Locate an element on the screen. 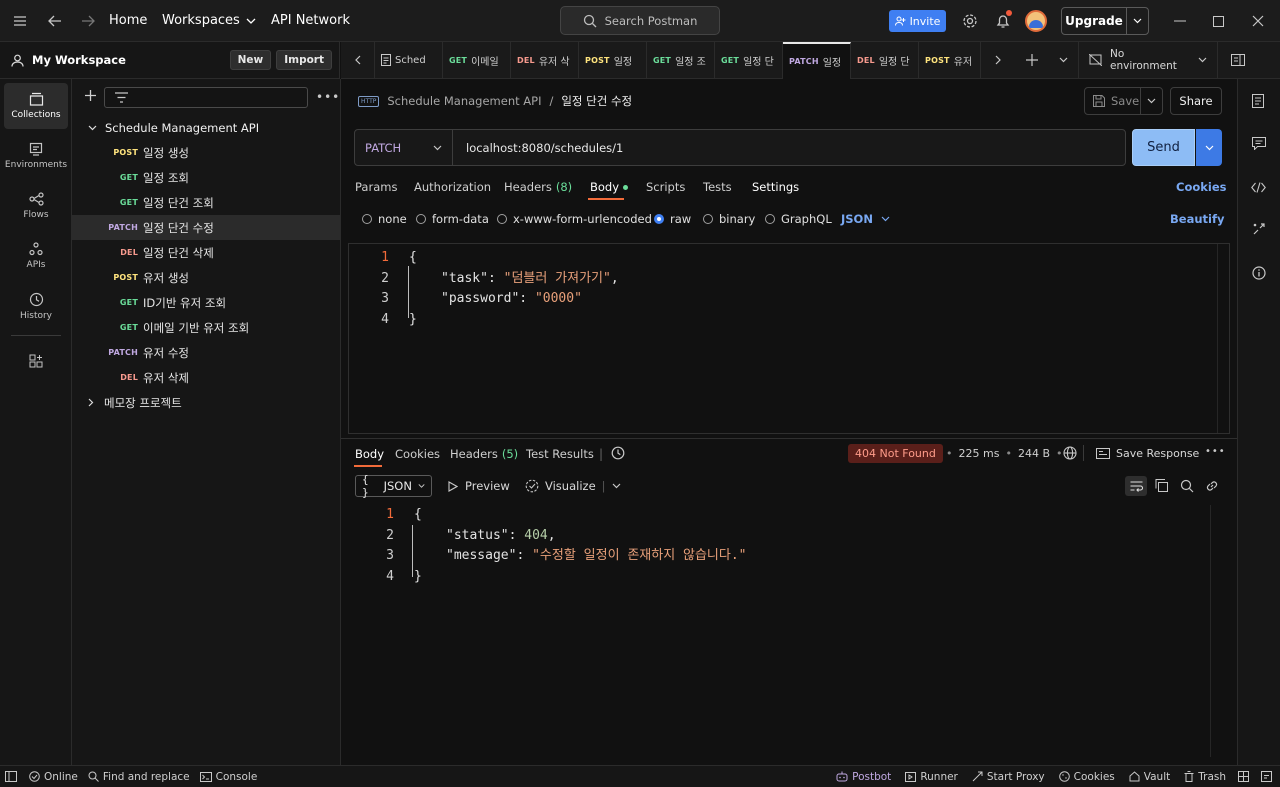 The image size is (1280, 787). tab-request-active: PATCH 일정 is located at coordinates (817, 60).